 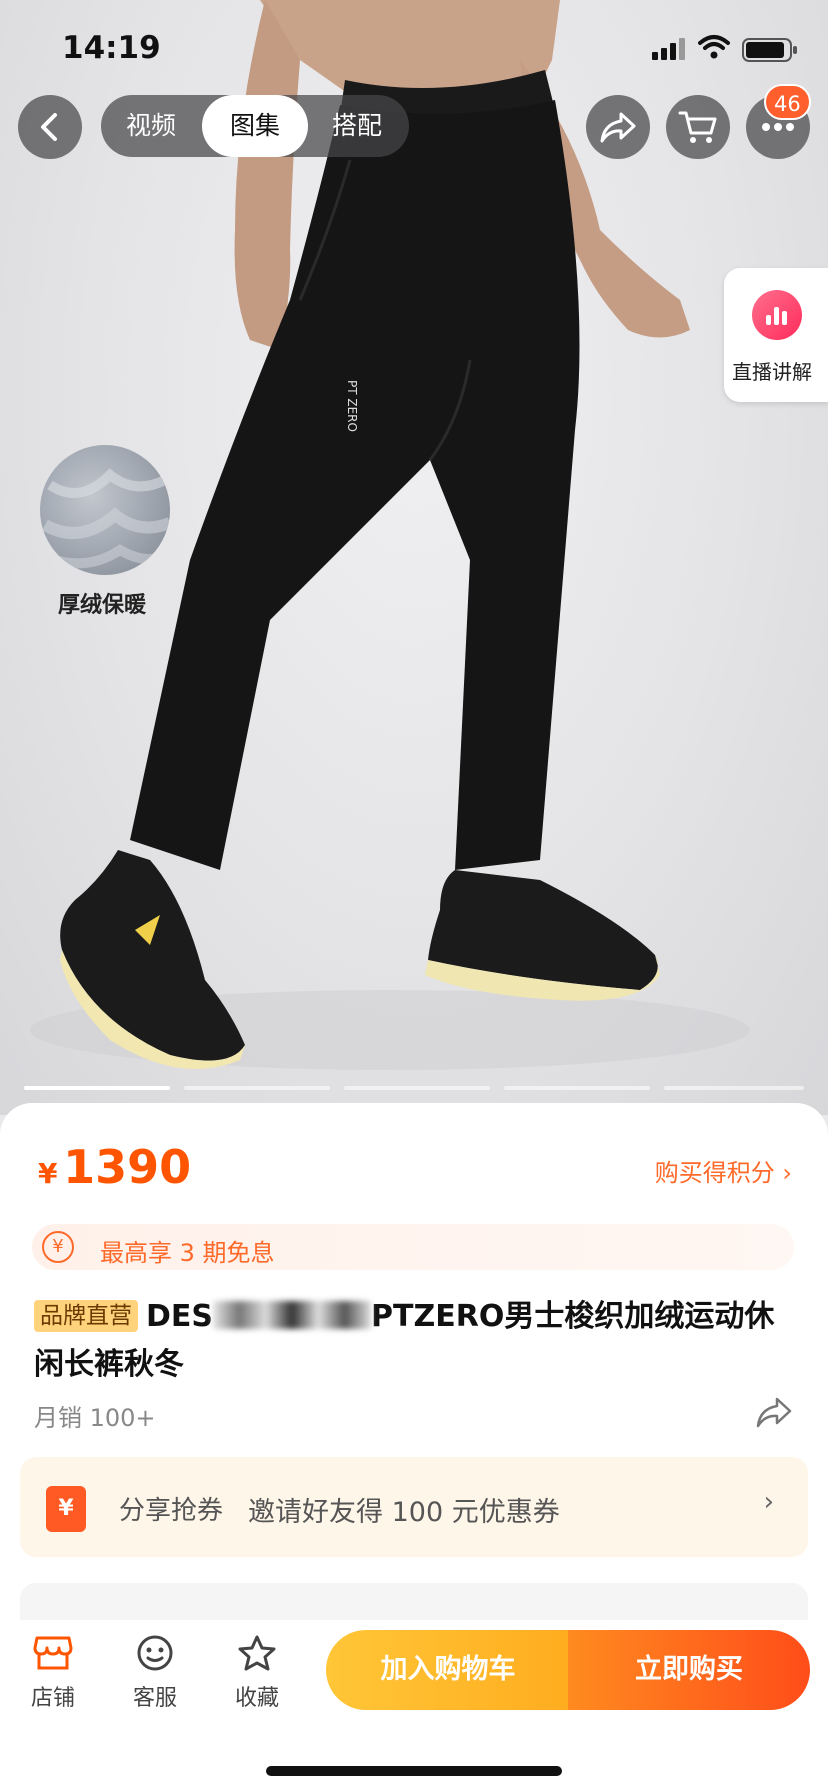 I want to click on media-type-tabs: 视频 图集 搭配, so click(x=255, y=126).